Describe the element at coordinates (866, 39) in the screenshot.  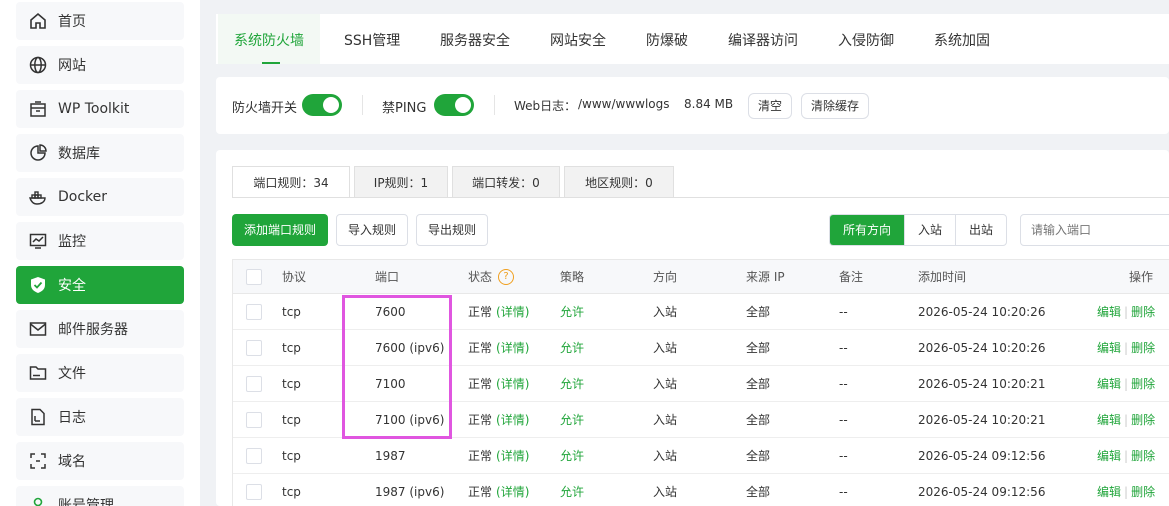
I see `tab-intrusion-prevention: 入侵防御` at that location.